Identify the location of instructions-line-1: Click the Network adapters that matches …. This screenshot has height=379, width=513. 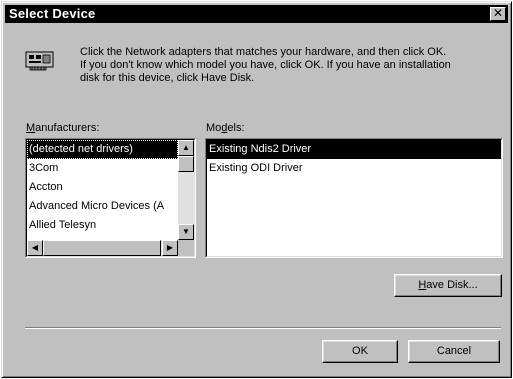
(263, 52).